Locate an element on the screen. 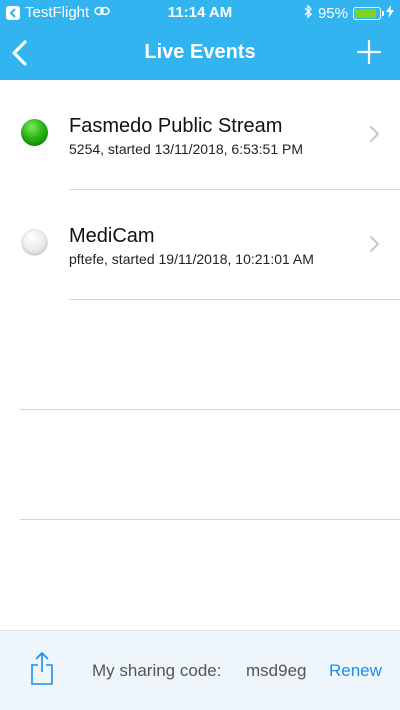  idle-status-icon is located at coordinates (34, 242).